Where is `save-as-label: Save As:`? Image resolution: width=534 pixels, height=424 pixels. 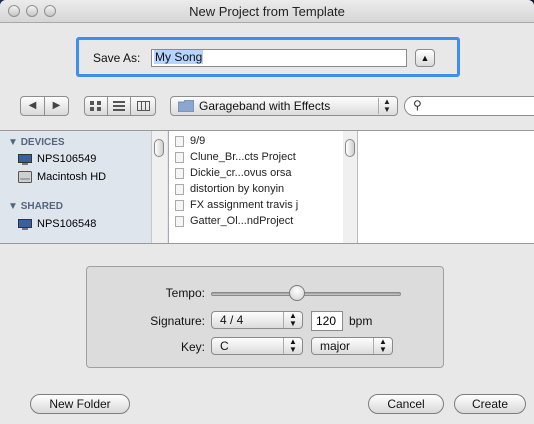 save-as-label: Save As: is located at coordinates (117, 58).